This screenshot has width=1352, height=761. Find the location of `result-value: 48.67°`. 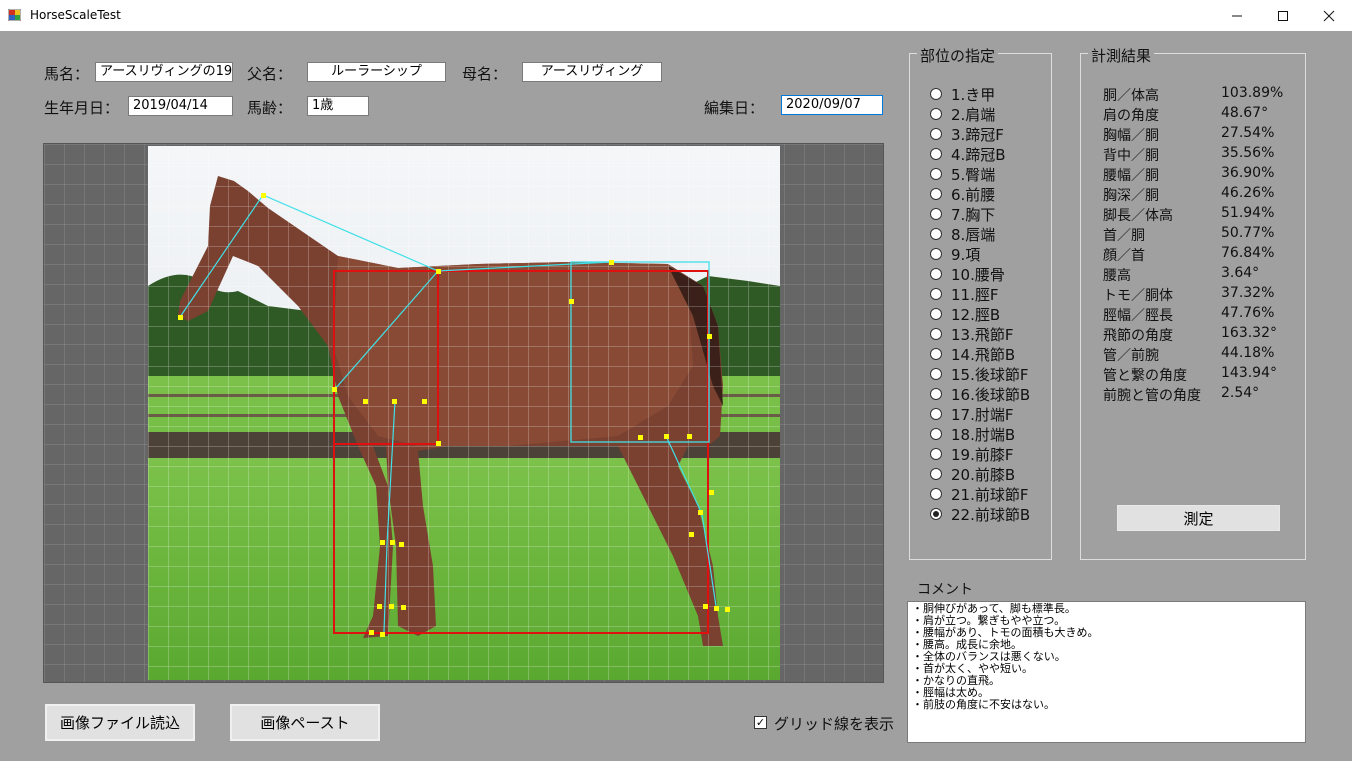

result-value: 48.67° is located at coordinates (1245, 113).